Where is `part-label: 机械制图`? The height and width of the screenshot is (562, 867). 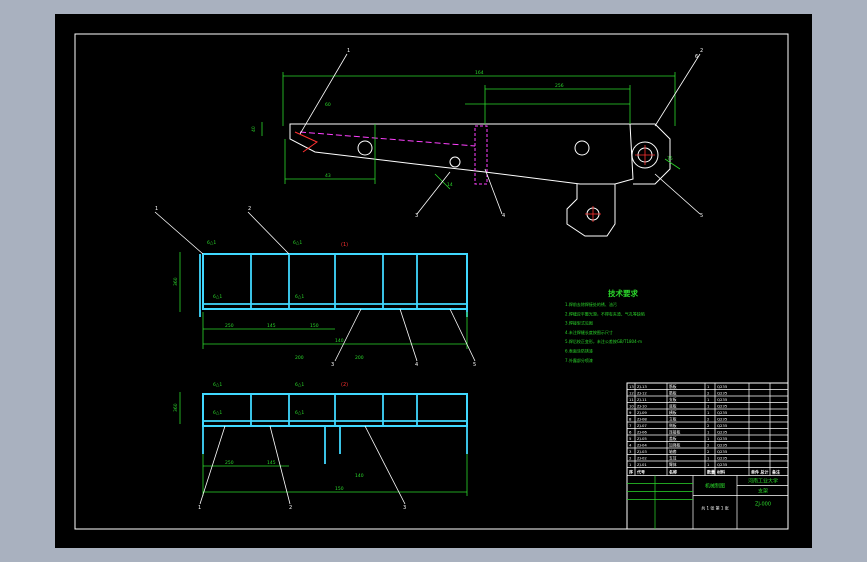
part-label: 机械制图 is located at coordinates (715, 486).